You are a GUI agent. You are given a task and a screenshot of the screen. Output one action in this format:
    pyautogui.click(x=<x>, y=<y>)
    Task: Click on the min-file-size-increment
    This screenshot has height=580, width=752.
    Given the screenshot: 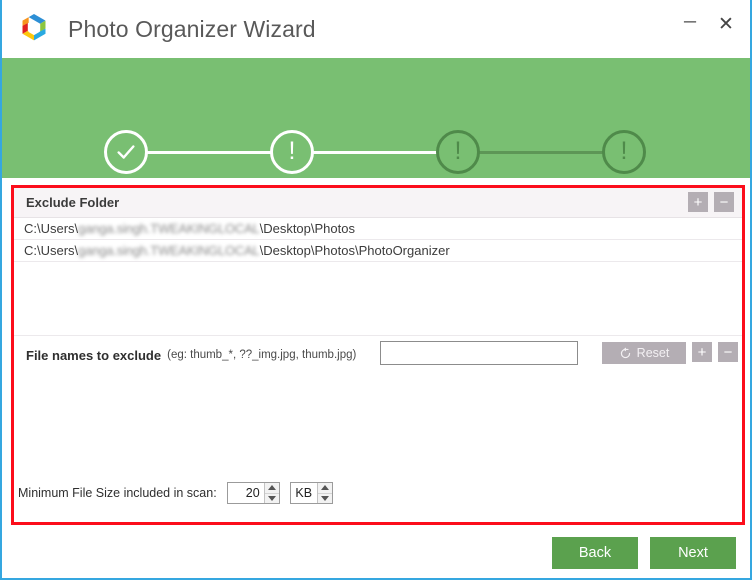 What is the action you would take?
    pyautogui.click(x=271, y=488)
    